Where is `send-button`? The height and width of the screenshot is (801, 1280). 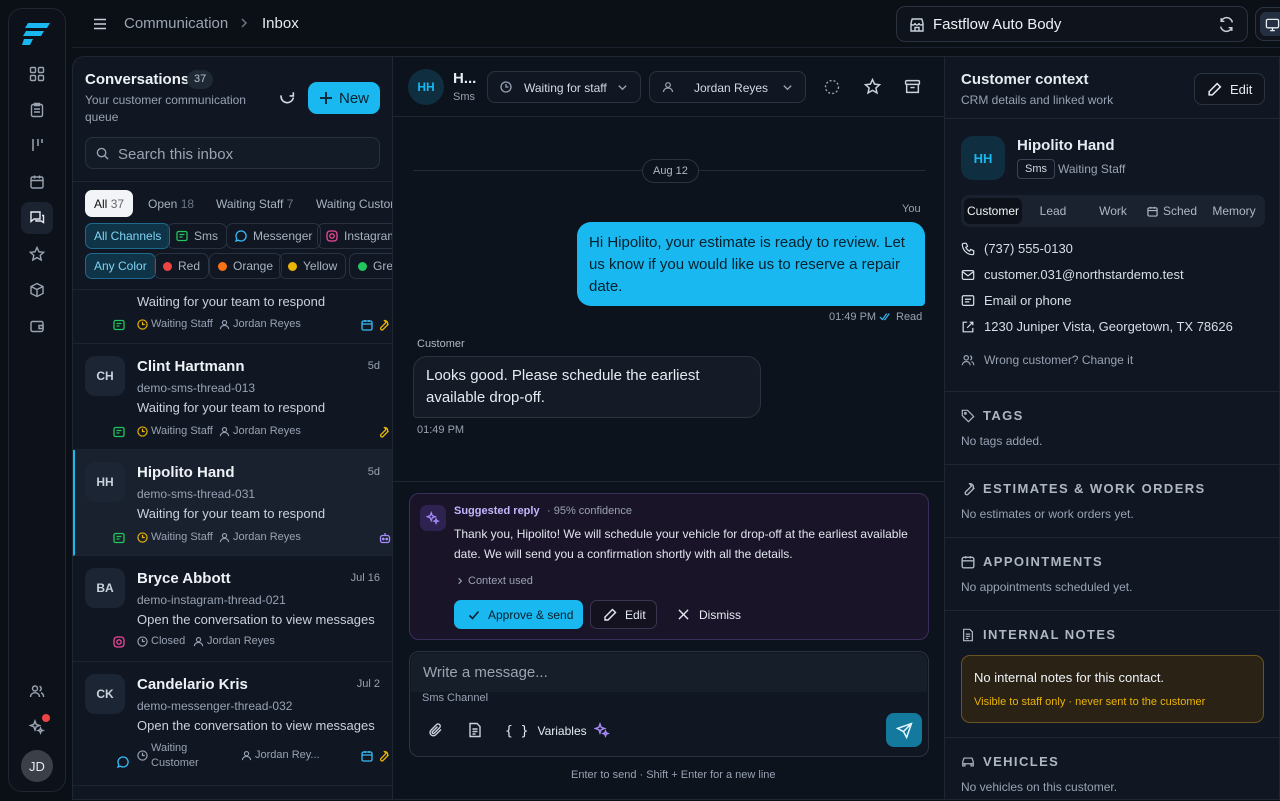 send-button is located at coordinates (904, 730).